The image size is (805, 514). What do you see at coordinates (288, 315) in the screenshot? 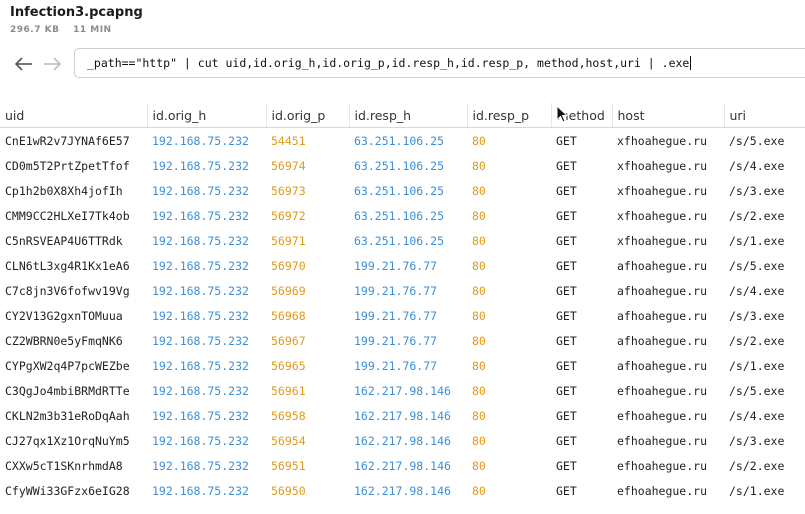
I see `table-cell: 56968` at bounding box center [288, 315].